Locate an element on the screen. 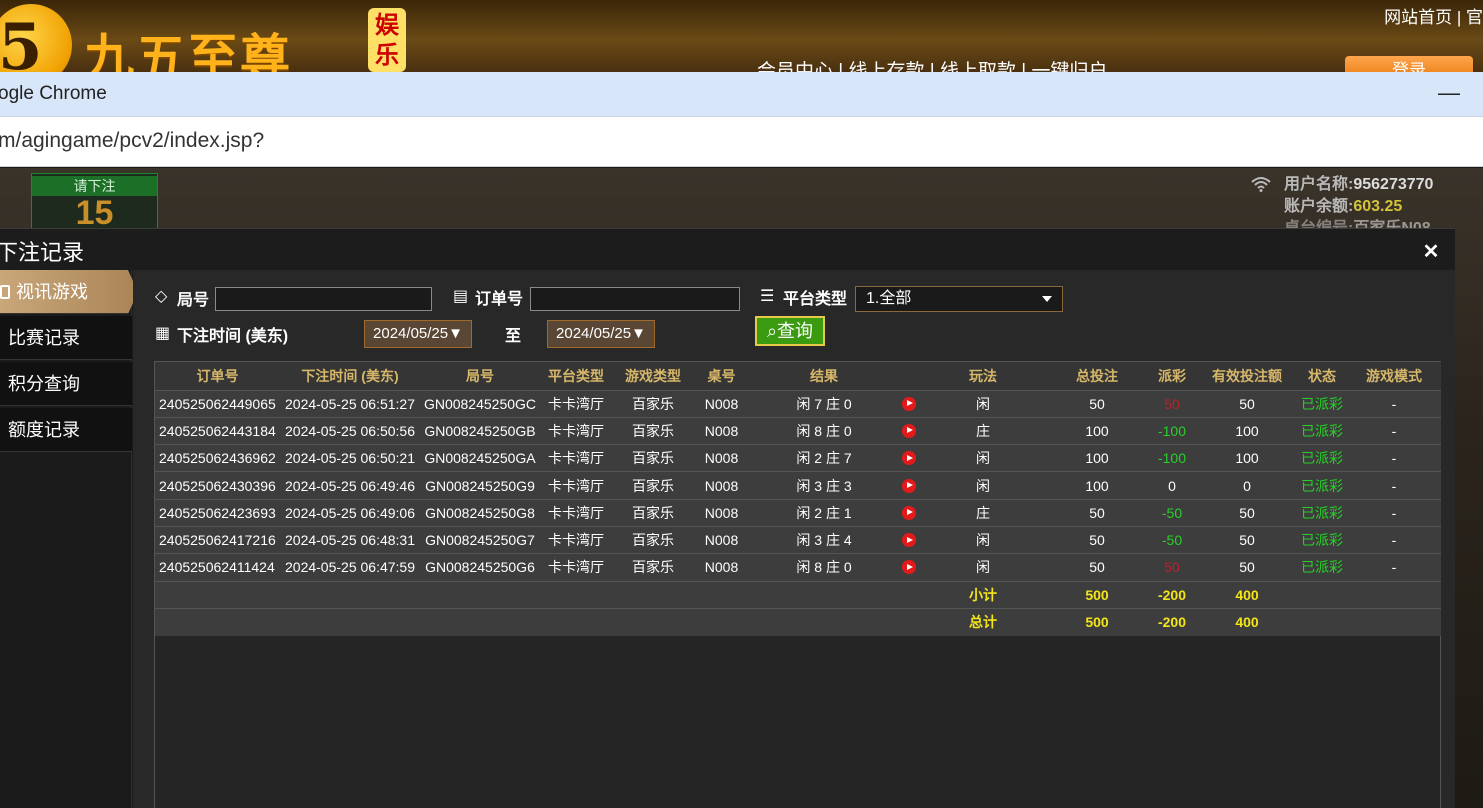  cell-order: 240525062436962 is located at coordinates (217, 458).